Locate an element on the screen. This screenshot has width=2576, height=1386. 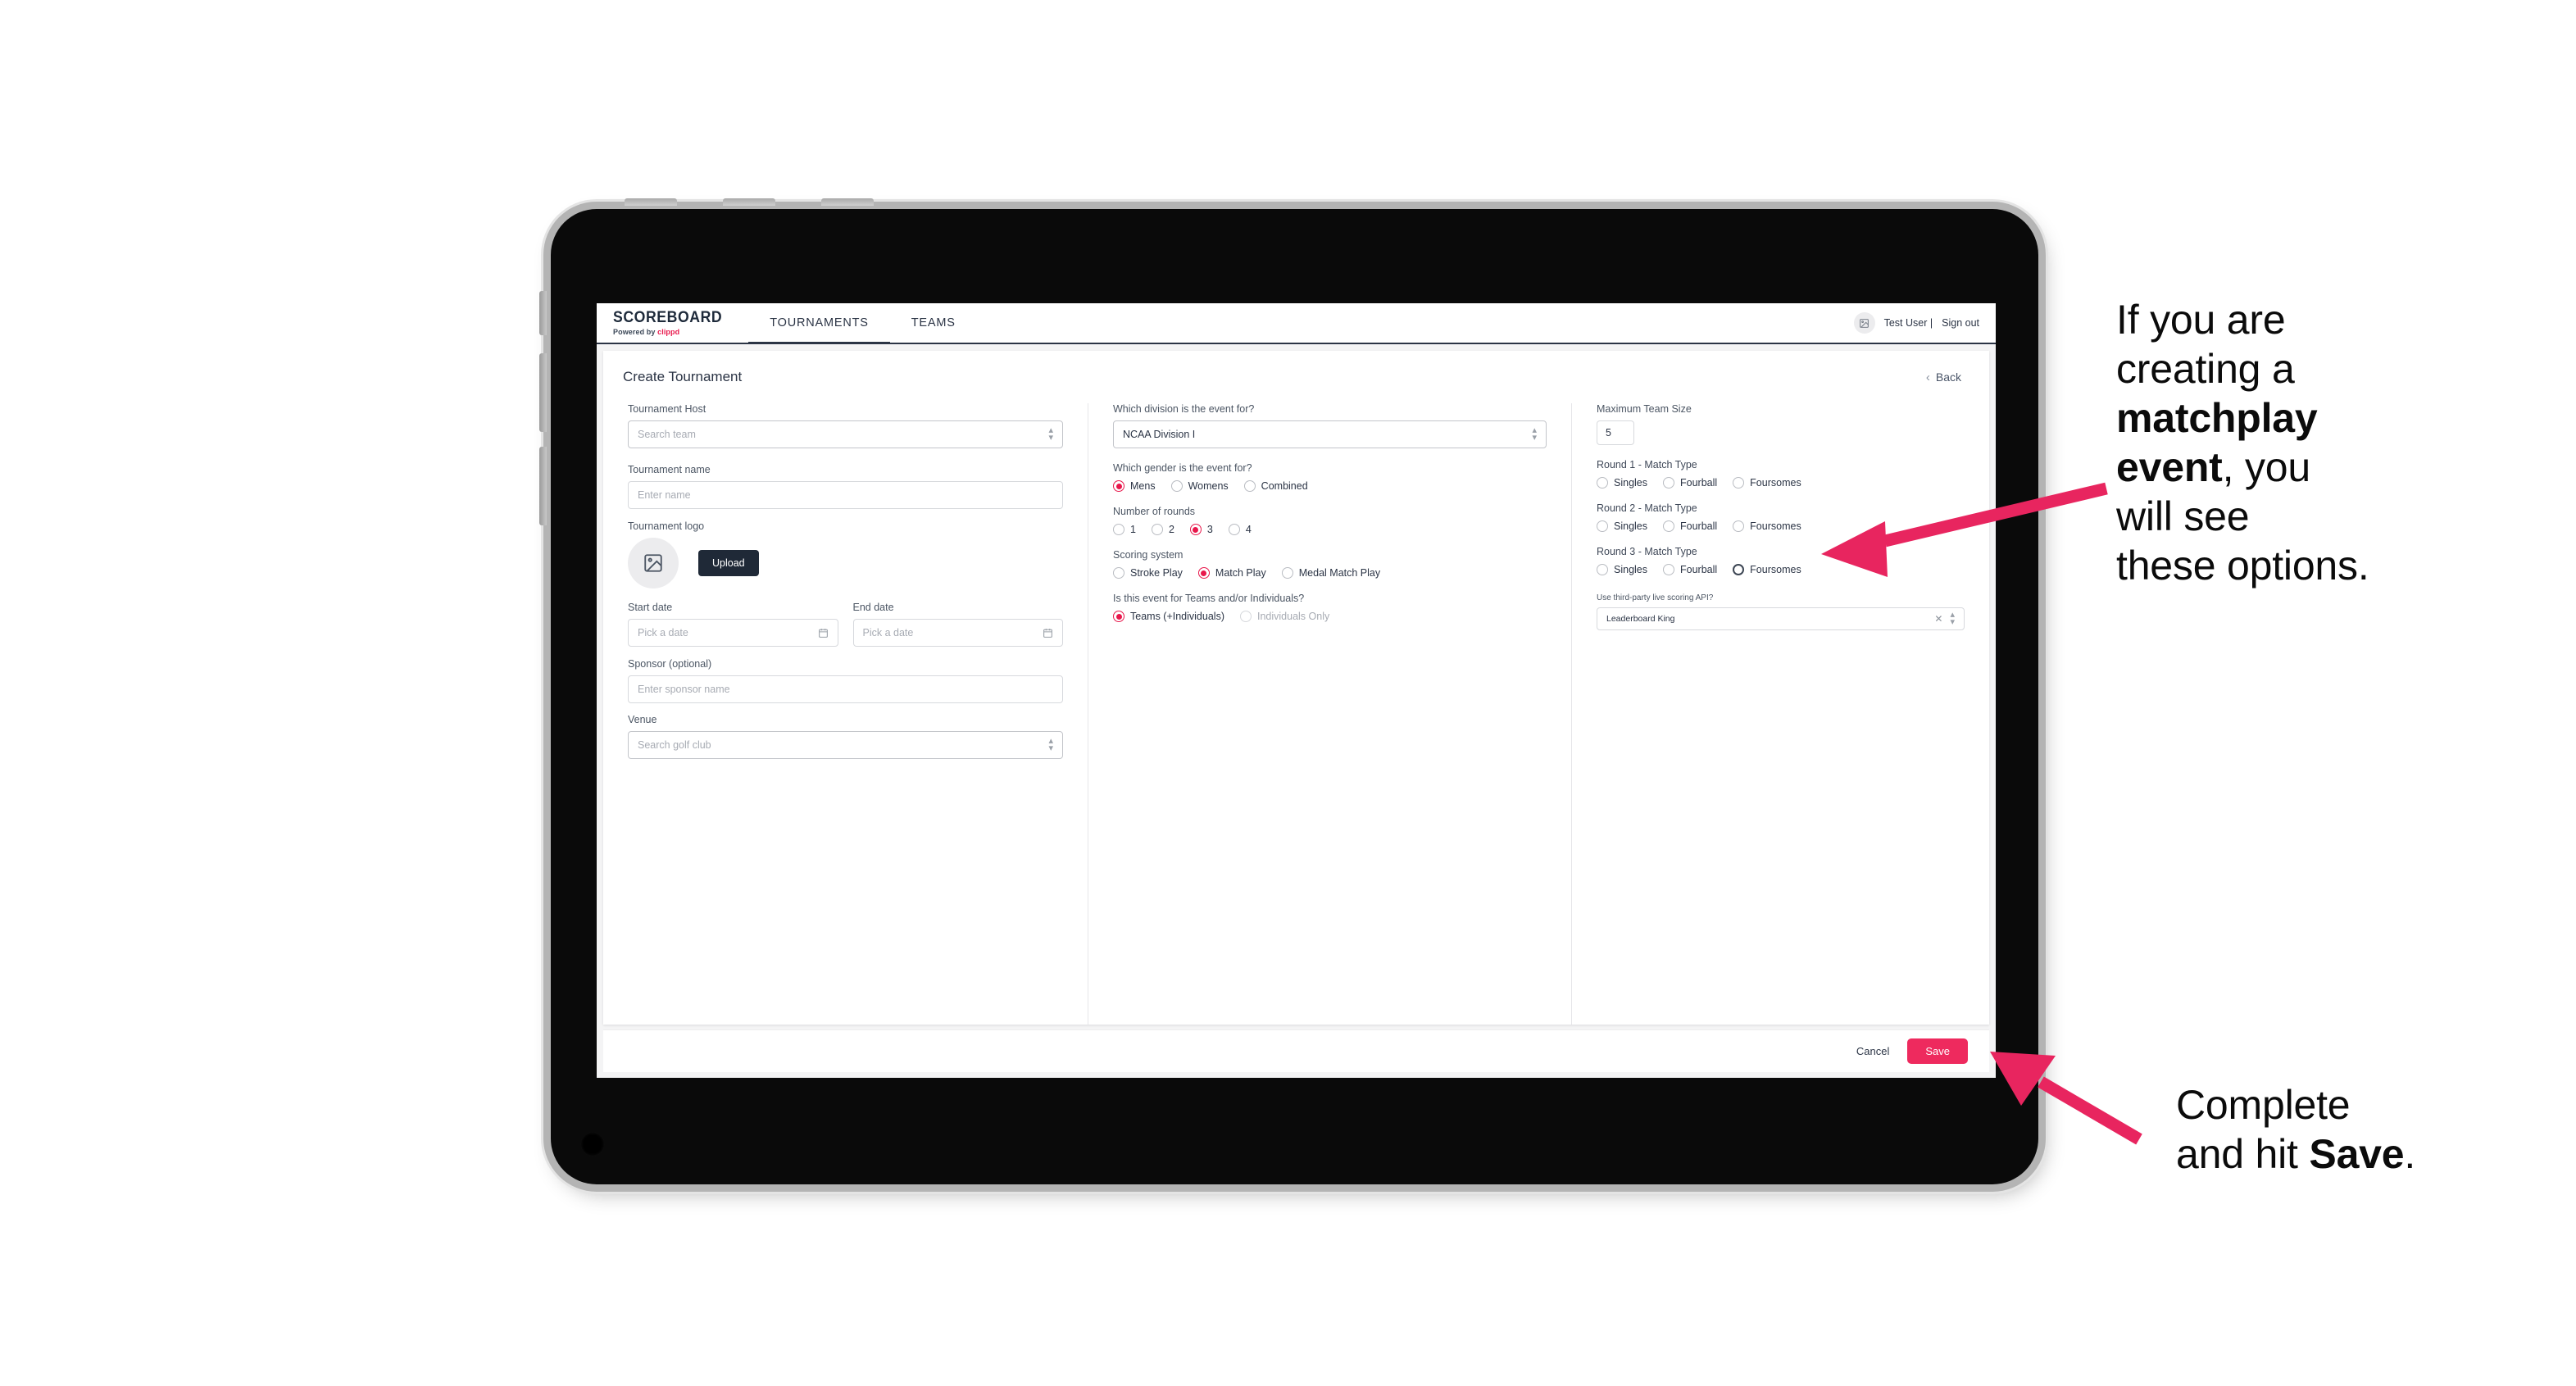
radio-round1-singles: Singles is located at coordinates (1626, 483).